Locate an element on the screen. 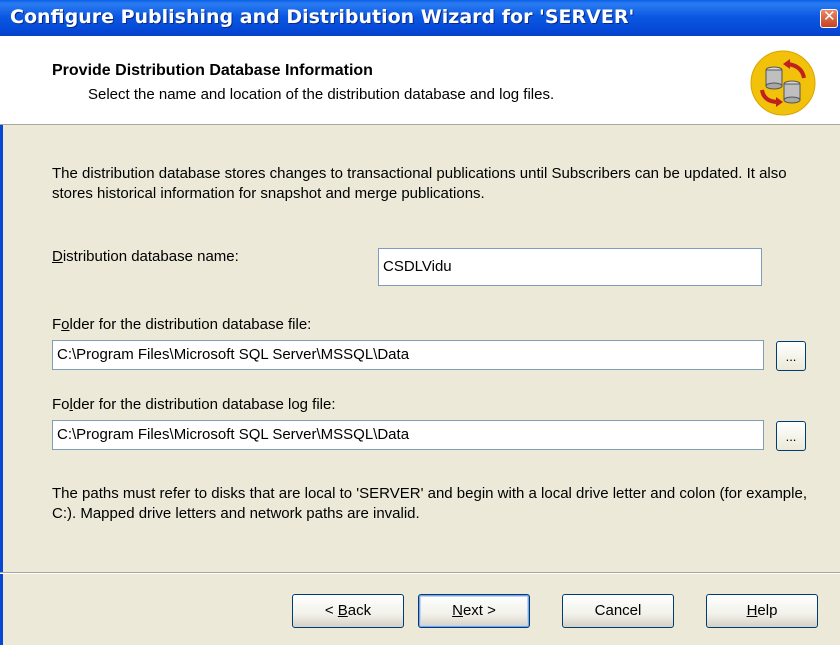  db-name-input: CSDLVidu is located at coordinates (570, 267).